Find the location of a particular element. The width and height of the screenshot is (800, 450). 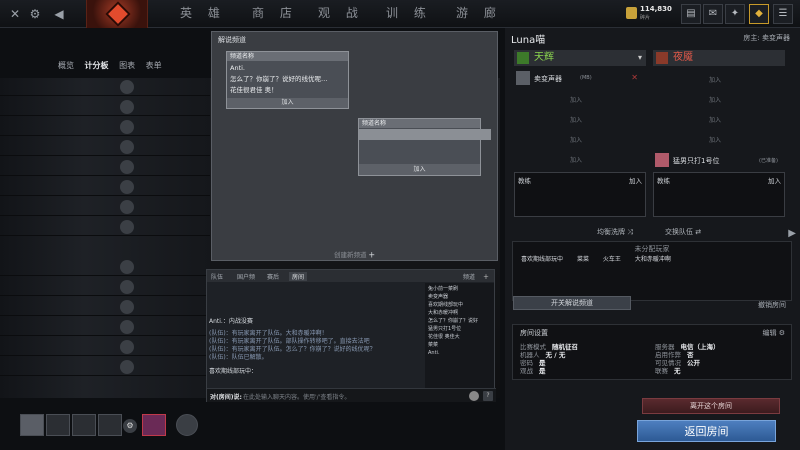

dire-team-header: 夜魇 is located at coordinates (719, 58).